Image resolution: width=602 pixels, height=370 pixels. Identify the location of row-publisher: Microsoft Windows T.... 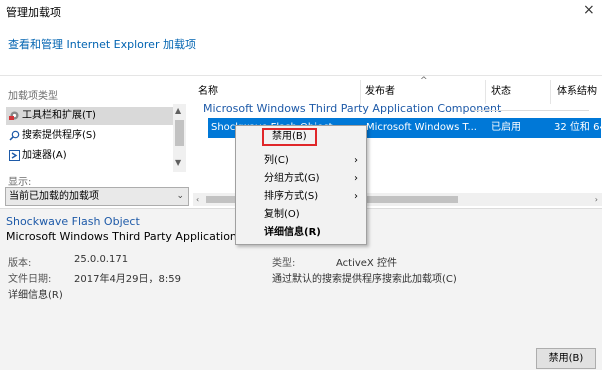
(421, 127).